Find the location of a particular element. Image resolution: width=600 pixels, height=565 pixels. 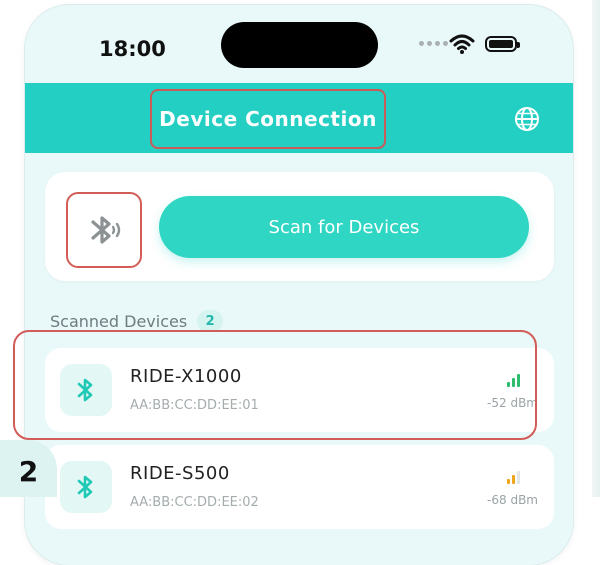

device-count-badge: 2 is located at coordinates (210, 321).